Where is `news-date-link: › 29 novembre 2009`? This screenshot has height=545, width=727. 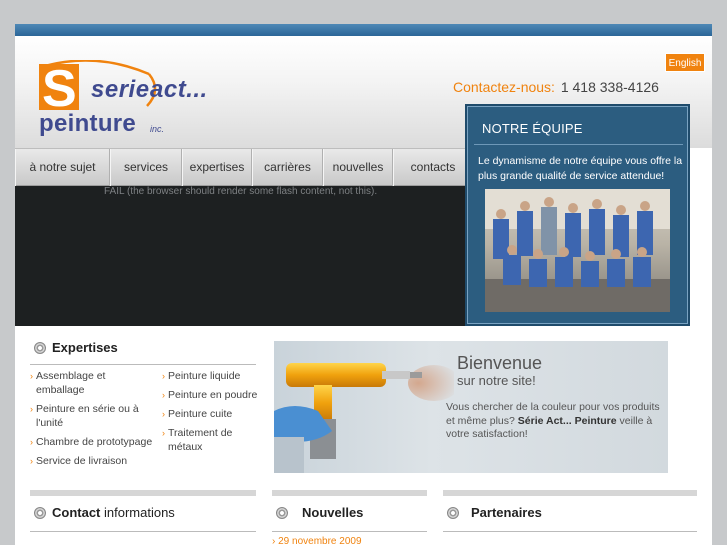
news-date-link: › 29 novembre 2009 is located at coordinates (317, 540).